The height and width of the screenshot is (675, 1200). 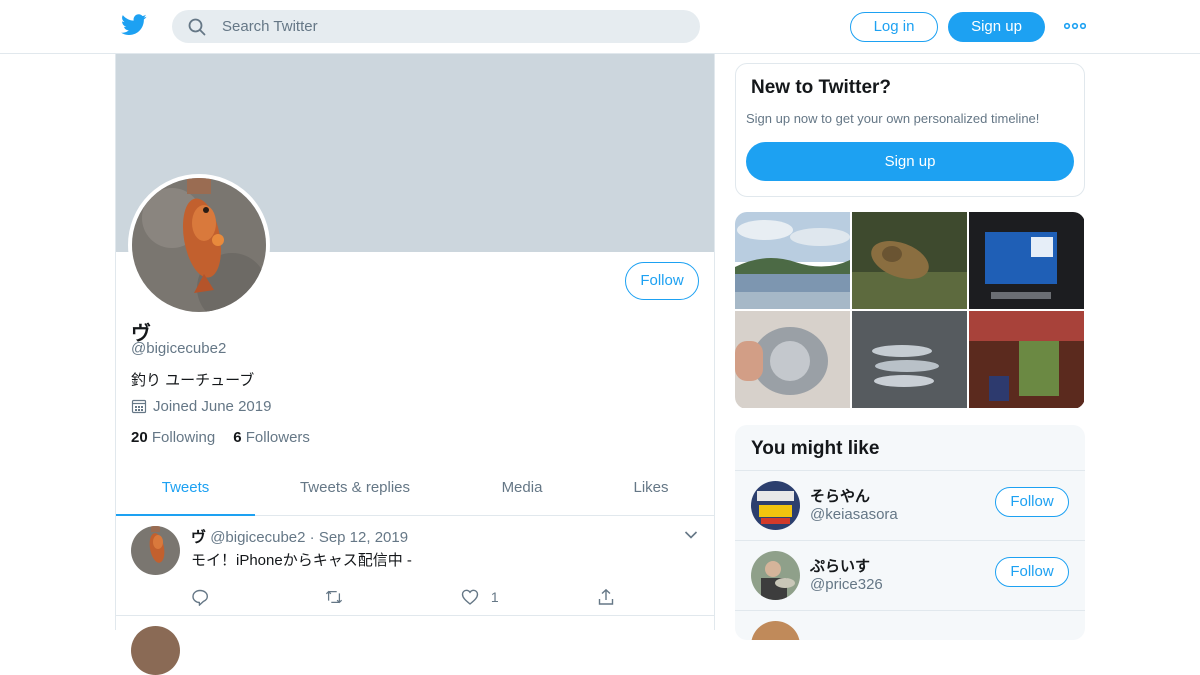 I want to click on tweet-date: Sep 12, 2019, so click(x=363, y=537).